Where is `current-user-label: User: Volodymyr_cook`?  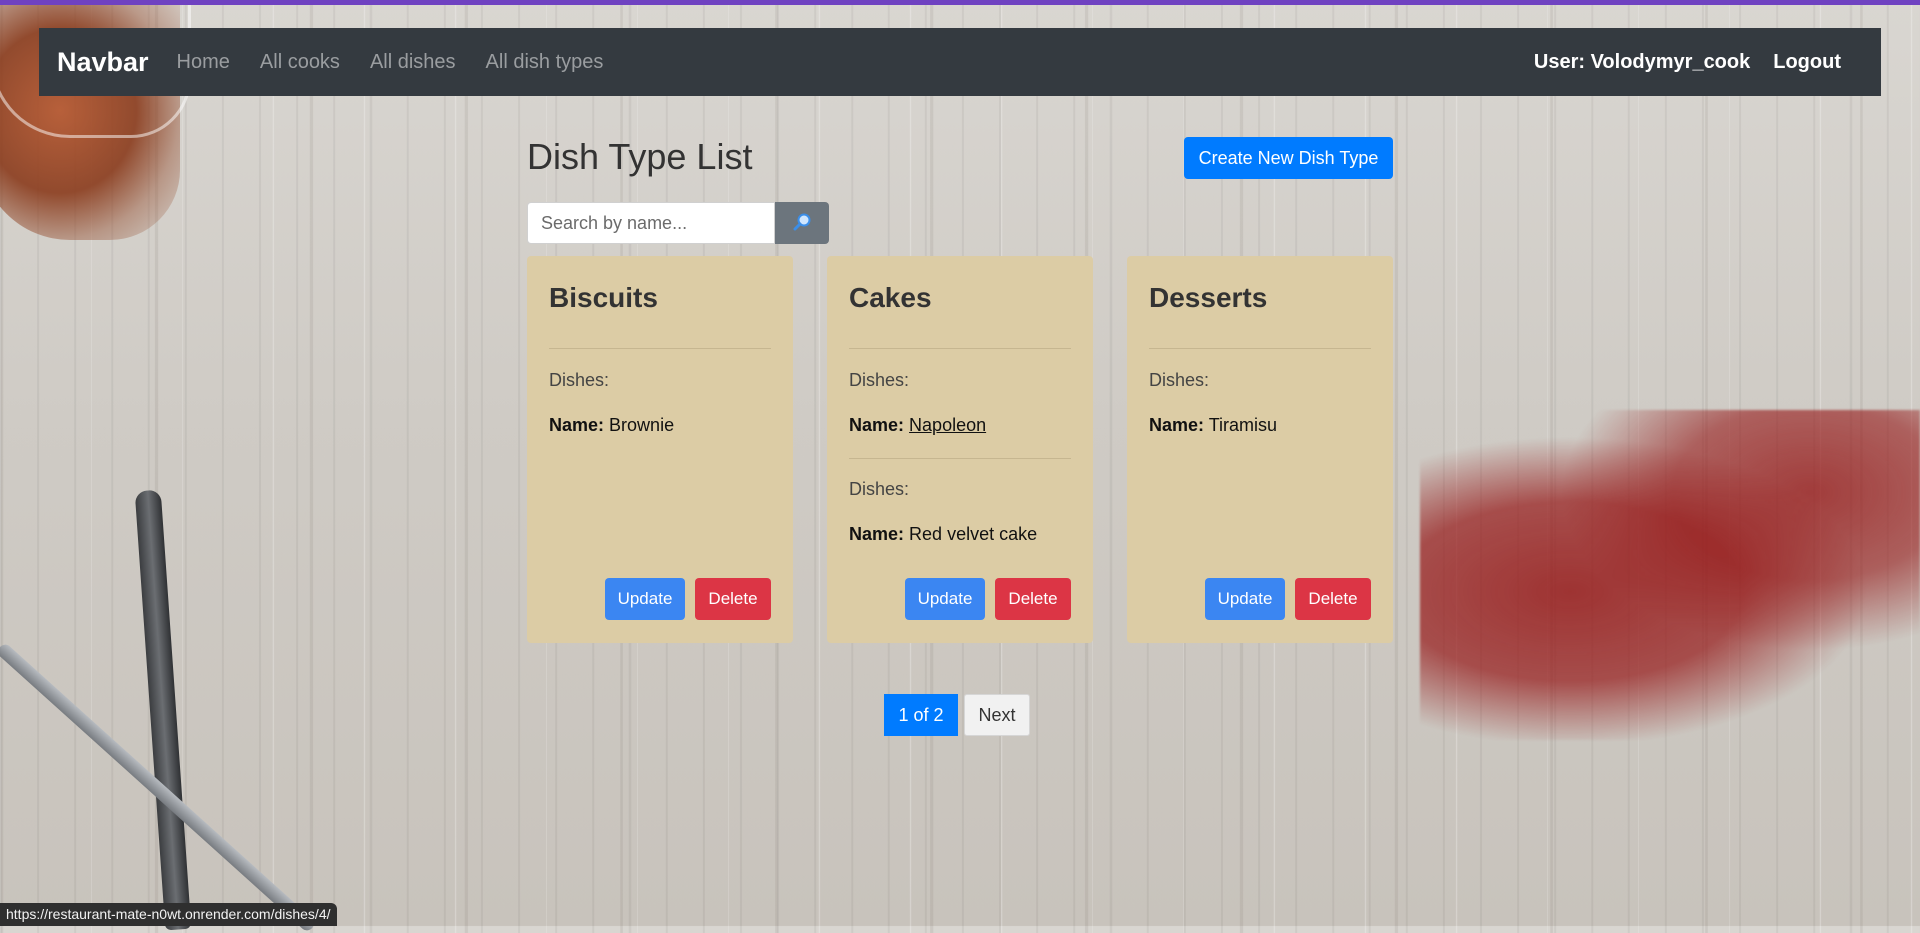
current-user-label: User: Volodymyr_cook is located at coordinates (1642, 61).